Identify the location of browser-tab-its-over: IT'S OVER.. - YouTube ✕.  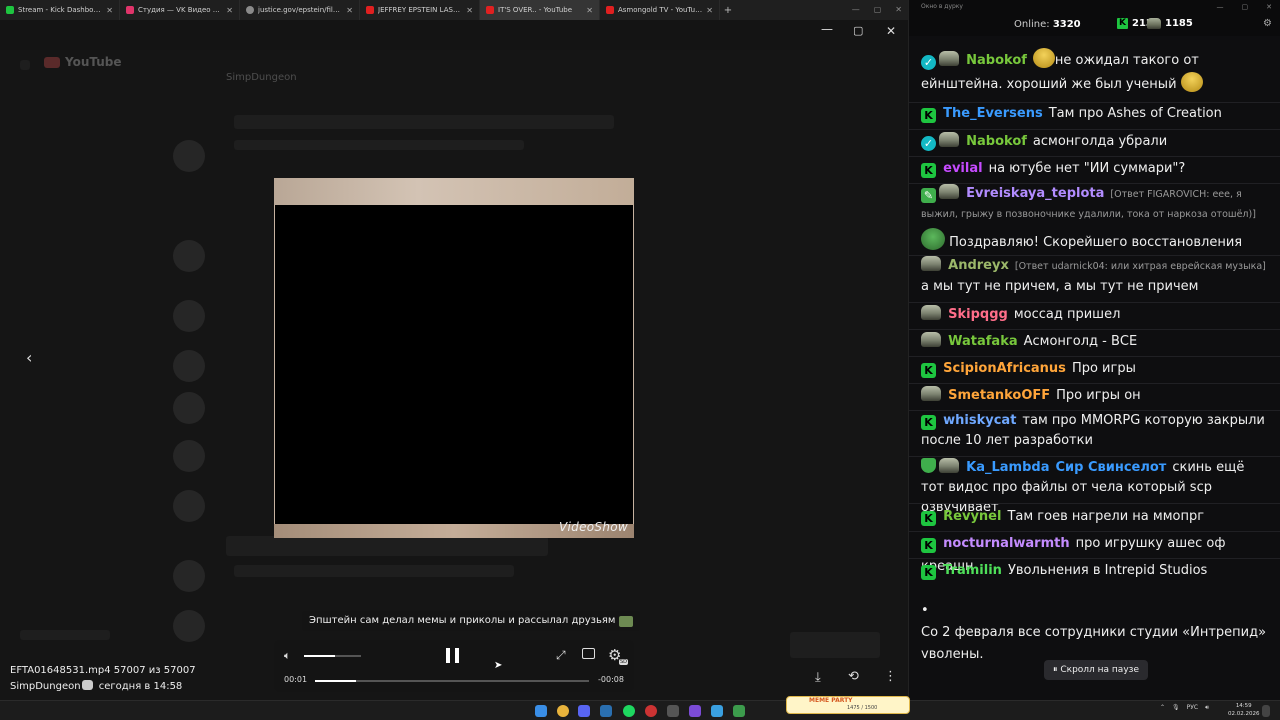
(540, 10).